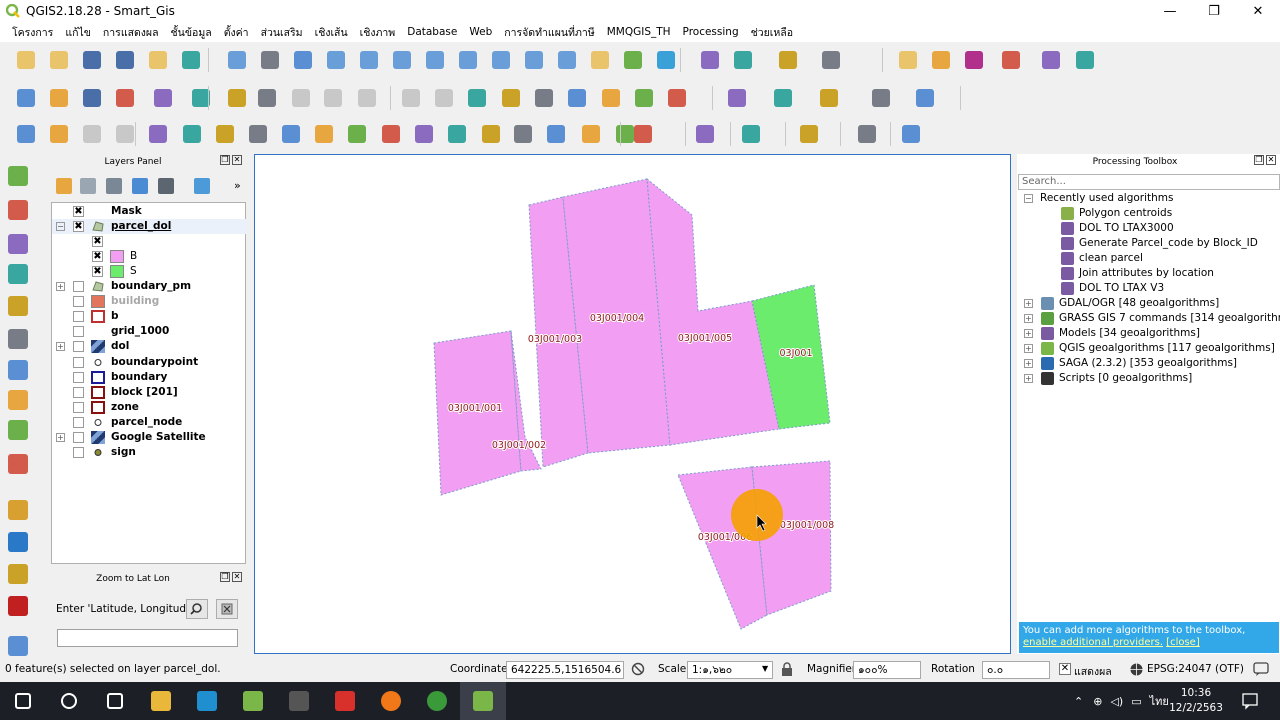 This screenshot has height=720, width=1280. I want to click on menu-raster: เชิงภาพ, so click(378, 32).